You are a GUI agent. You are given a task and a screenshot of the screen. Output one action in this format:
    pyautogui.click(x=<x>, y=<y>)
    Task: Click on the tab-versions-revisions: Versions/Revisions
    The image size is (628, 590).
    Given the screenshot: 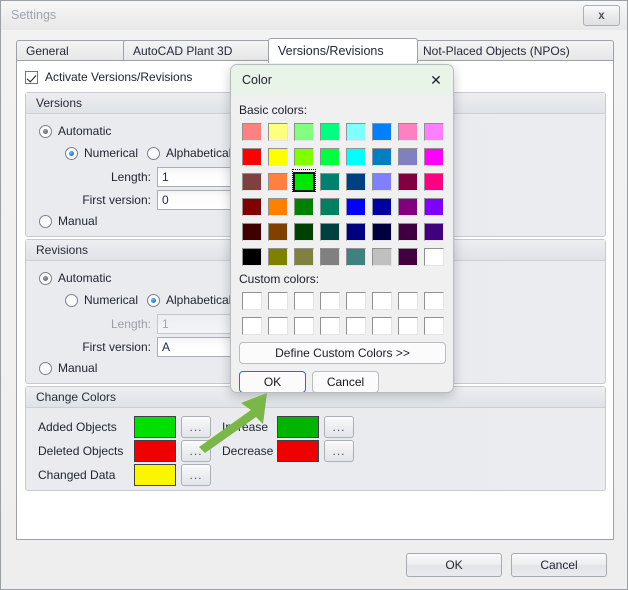 What is the action you would take?
    pyautogui.click(x=343, y=50)
    